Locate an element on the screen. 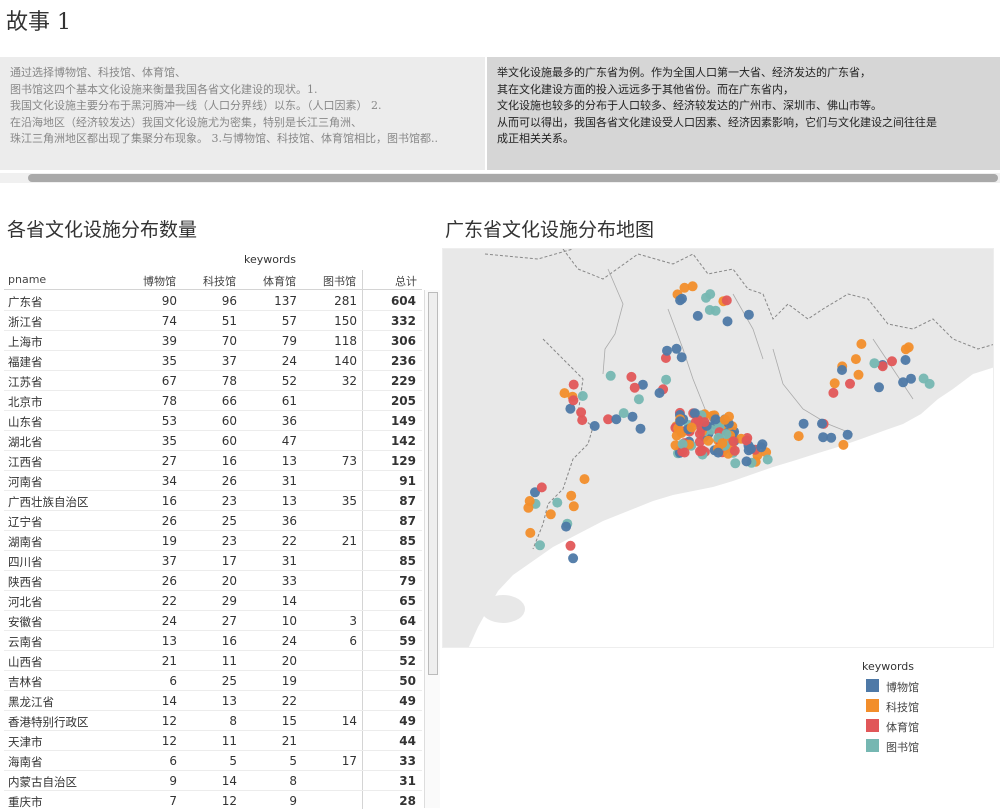 The height and width of the screenshot is (809, 1000). legend-item-museum: 博物馆 is located at coordinates (922, 688).